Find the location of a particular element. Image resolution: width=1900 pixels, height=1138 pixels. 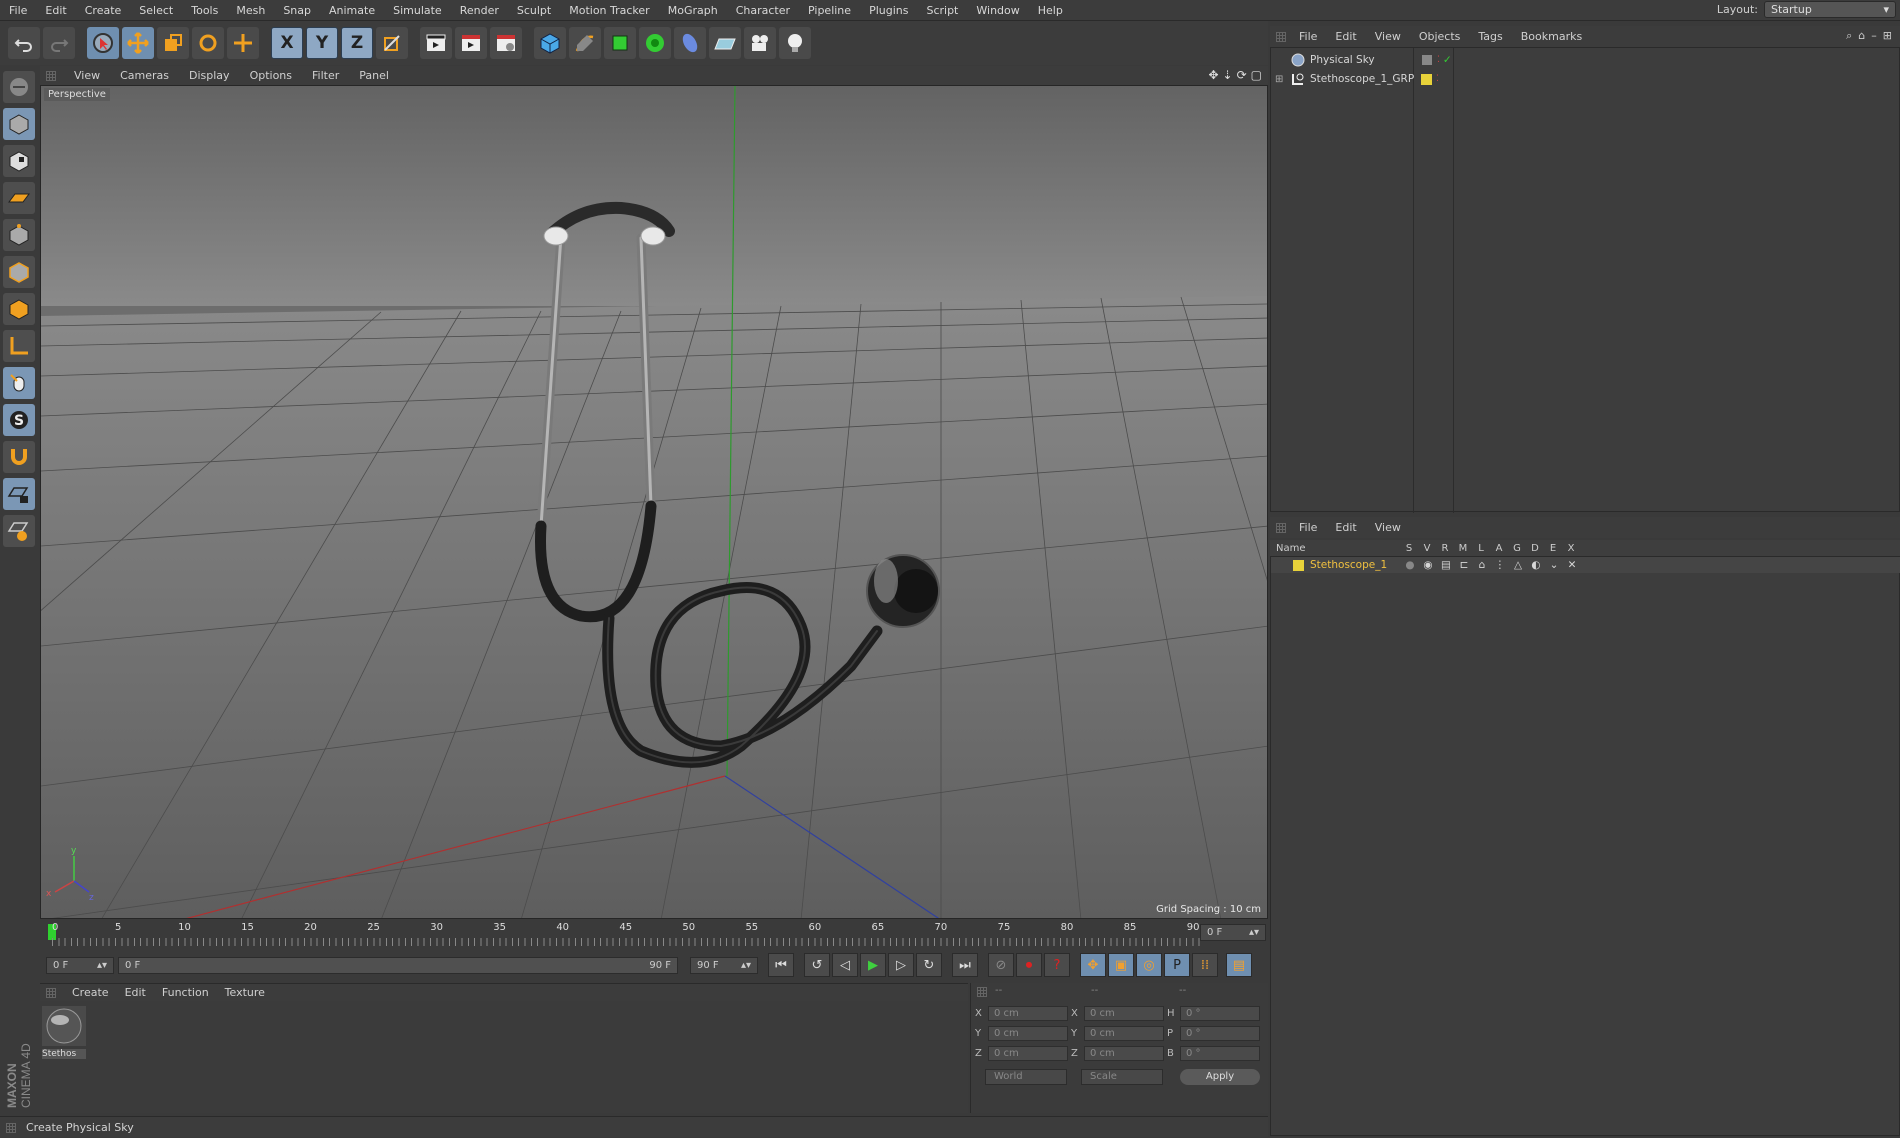

timeline-window-button: ▤ is located at coordinates (1239, 965).